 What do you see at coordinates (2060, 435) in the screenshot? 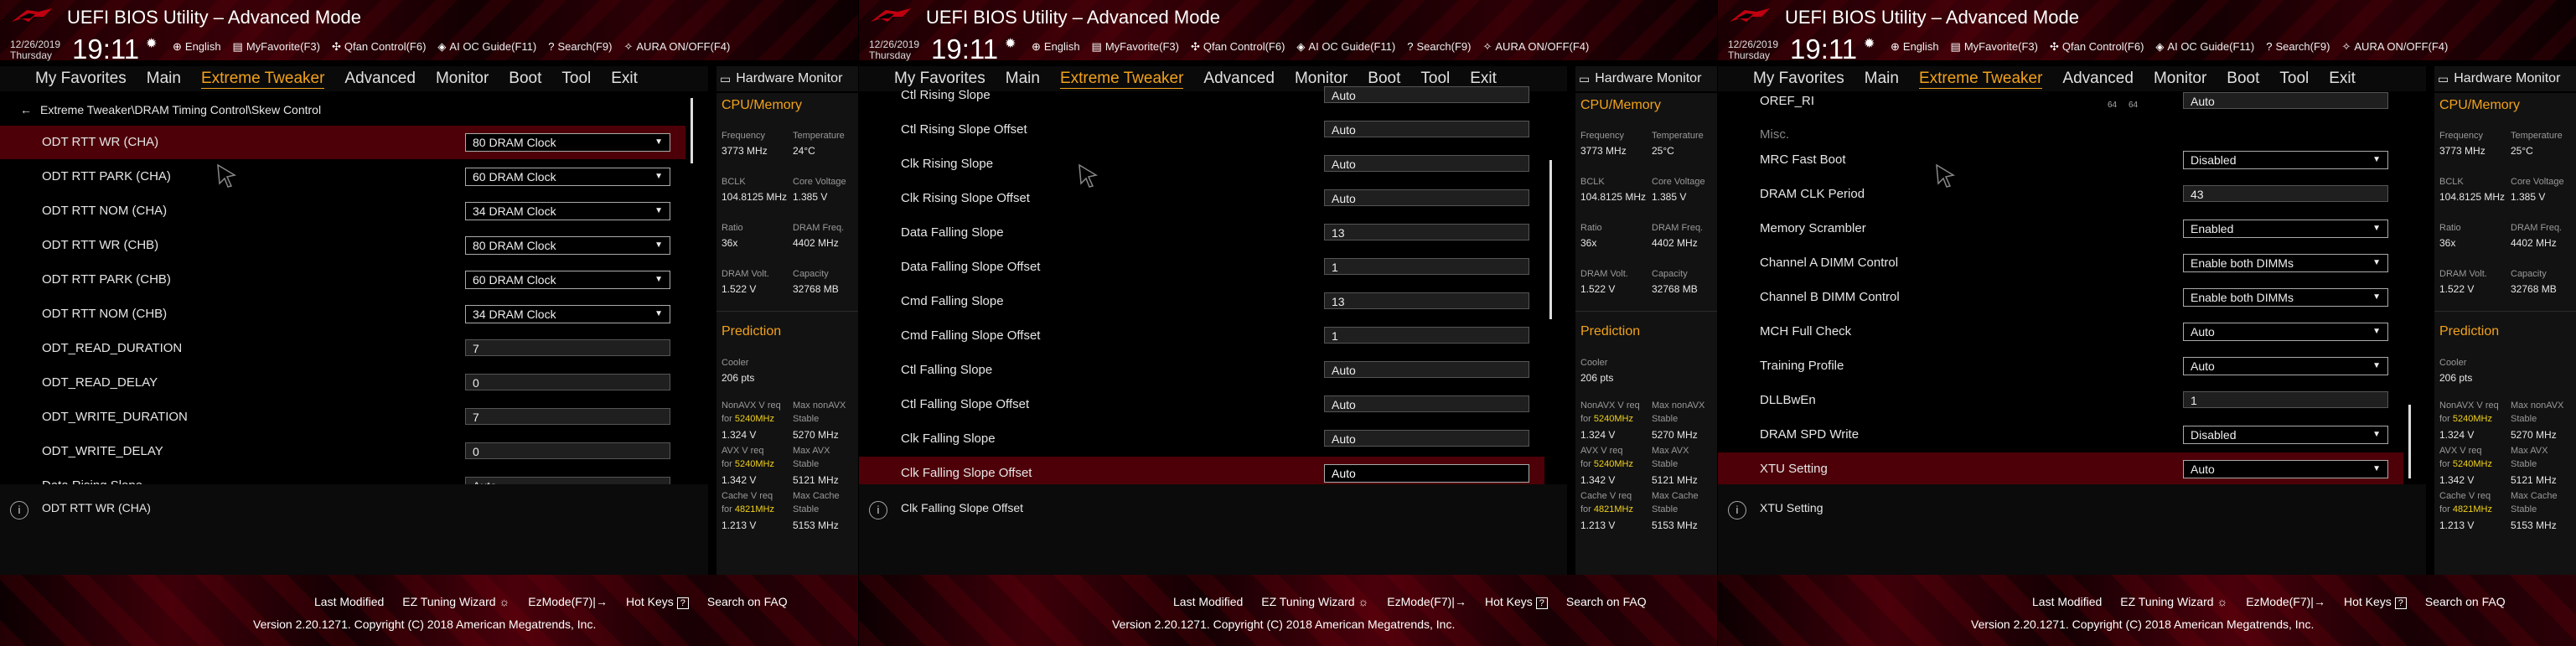
I see `setting-row: DRAM SPD Write Disabled ▼` at bounding box center [2060, 435].